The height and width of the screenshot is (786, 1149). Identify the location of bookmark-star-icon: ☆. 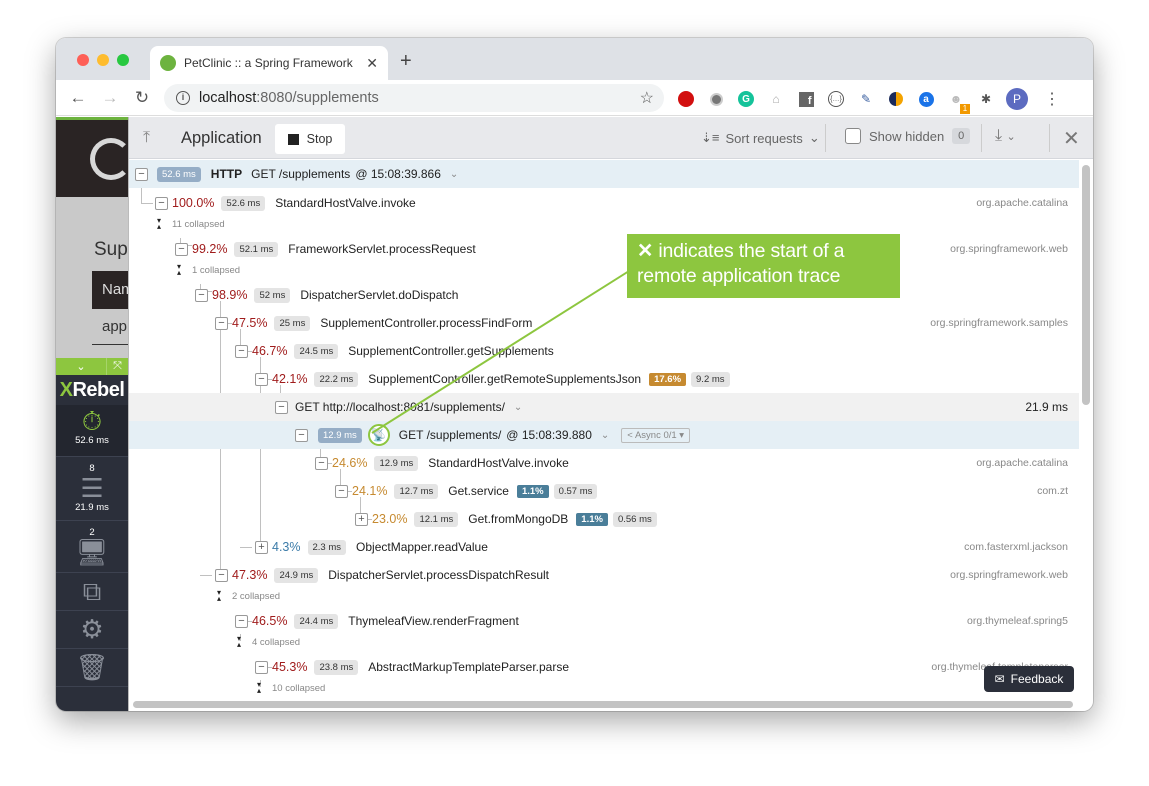
(647, 98).